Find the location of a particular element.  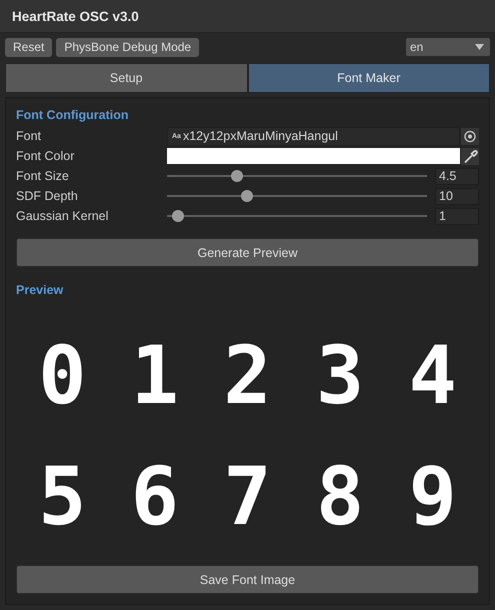

number-field: 10 is located at coordinates (457, 196).